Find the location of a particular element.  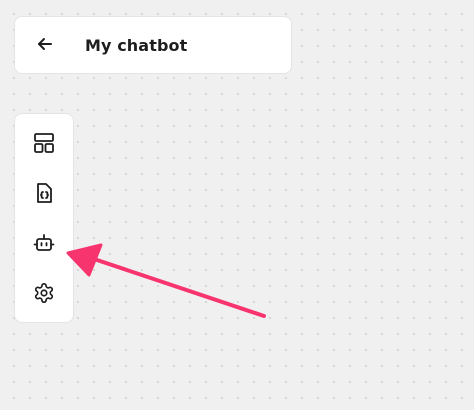

sidebar is located at coordinates (44, 218).